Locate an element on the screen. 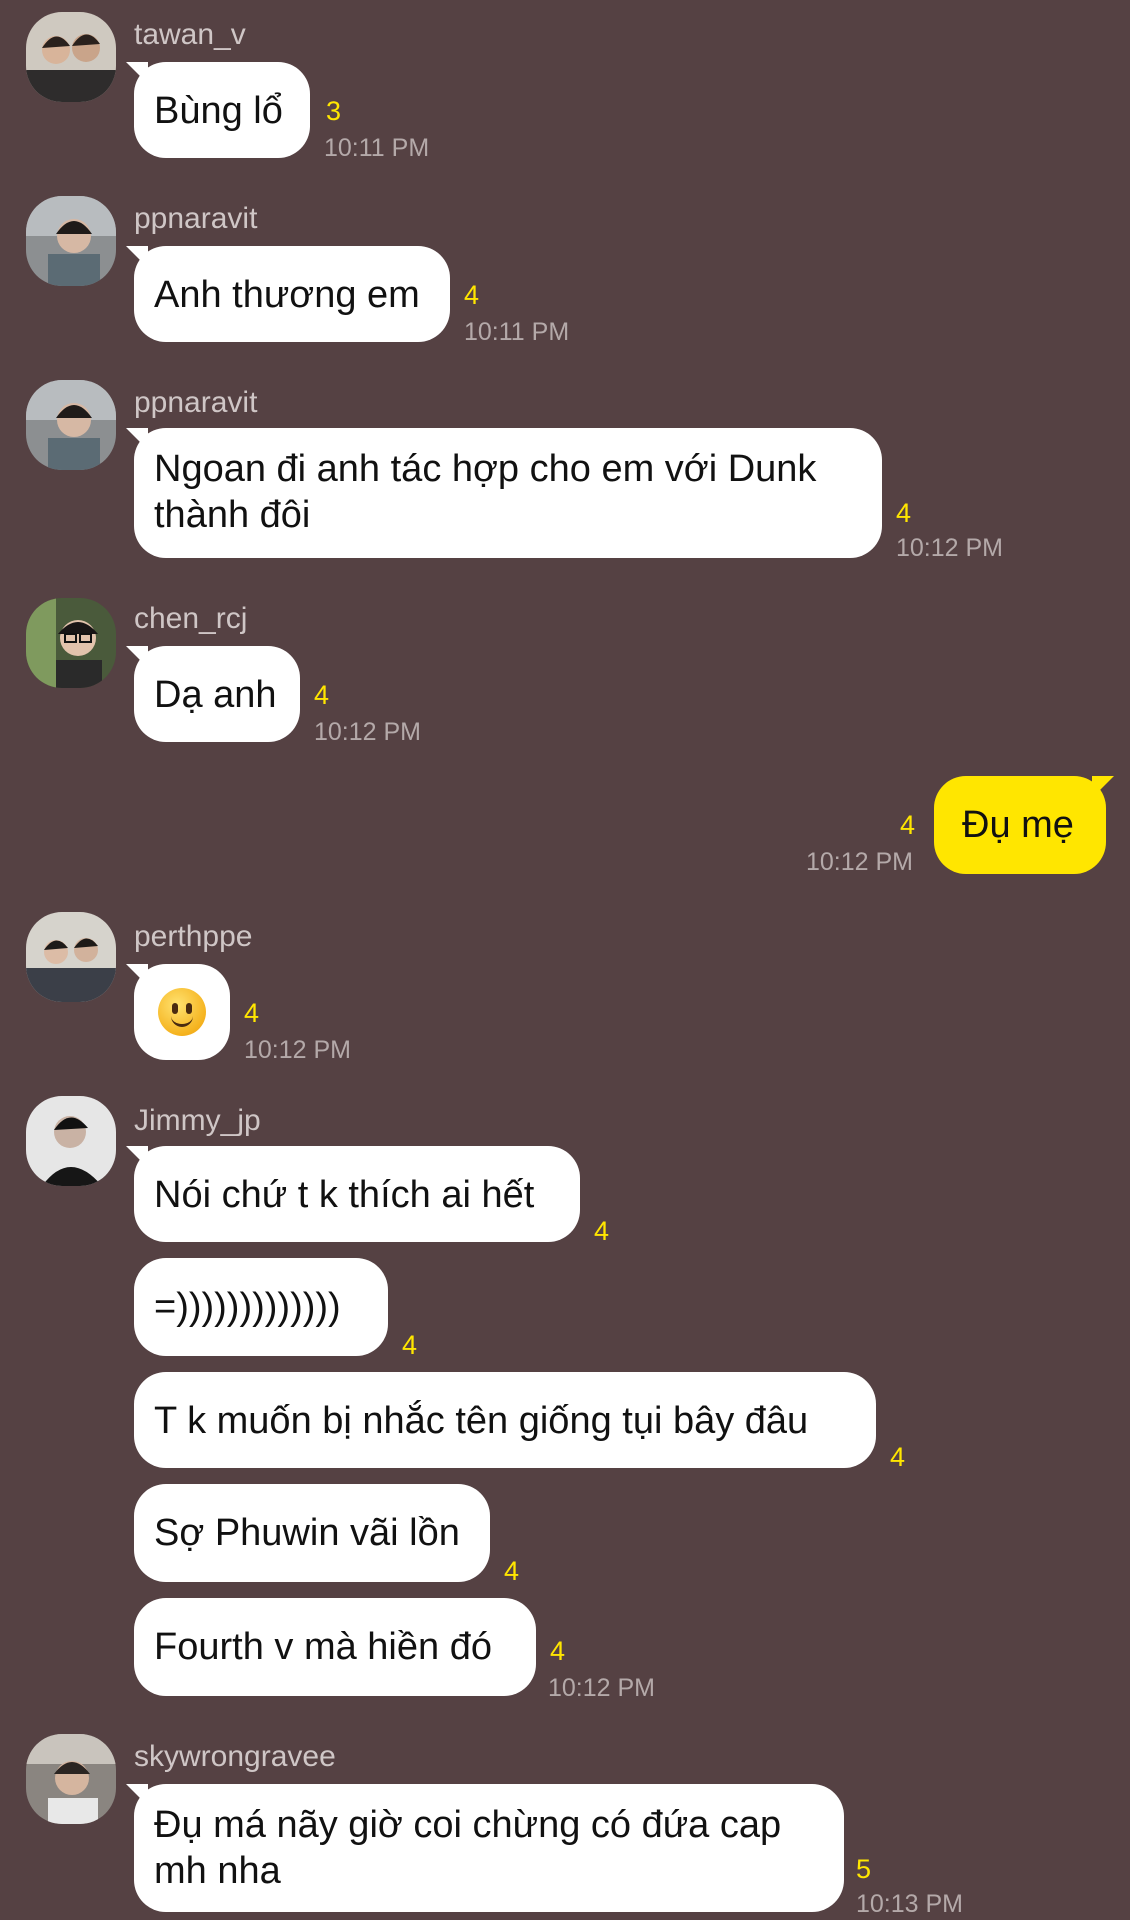  message-text: Dạ anh is located at coordinates (215, 695).